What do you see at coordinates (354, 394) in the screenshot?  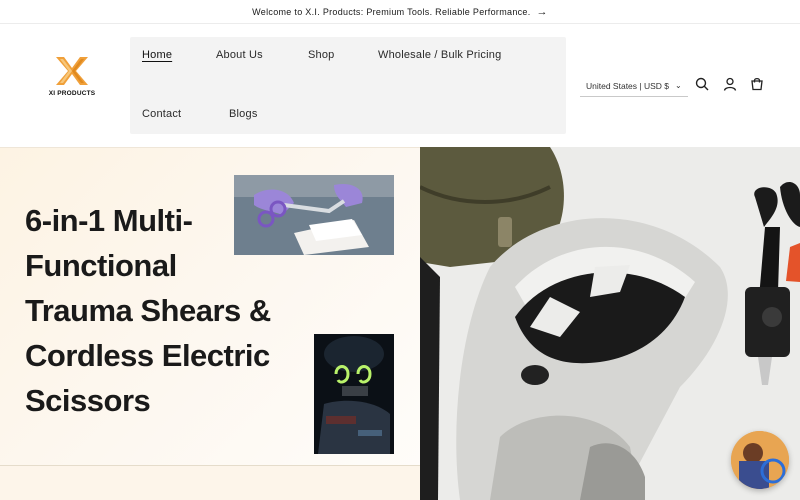 I see `thumbnail-glowing-shears-night` at bounding box center [354, 394].